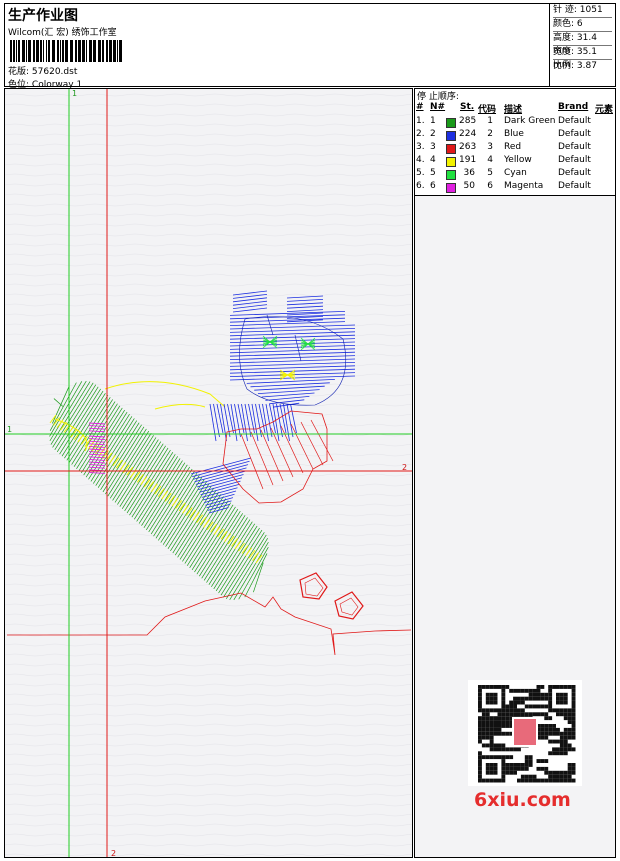 Image resolution: width=620 pixels, height=861 pixels. What do you see at coordinates (604, 110) in the screenshot?
I see `col-element: 元素` at bounding box center [604, 110].